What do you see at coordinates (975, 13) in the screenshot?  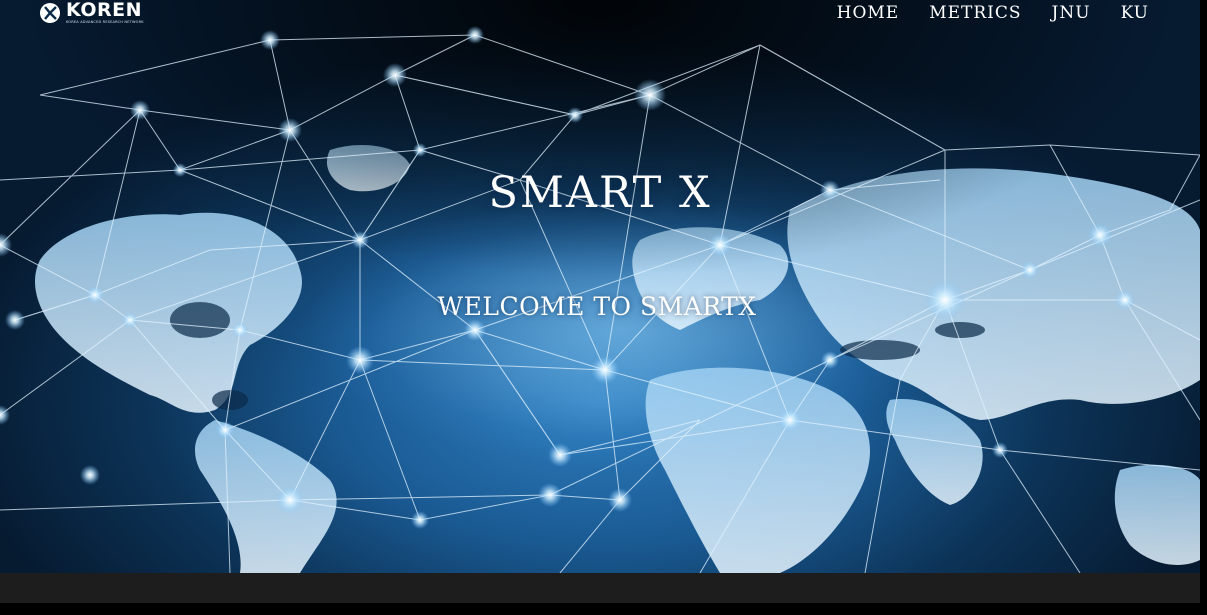 I see `nav-metrics: METRICS` at bounding box center [975, 13].